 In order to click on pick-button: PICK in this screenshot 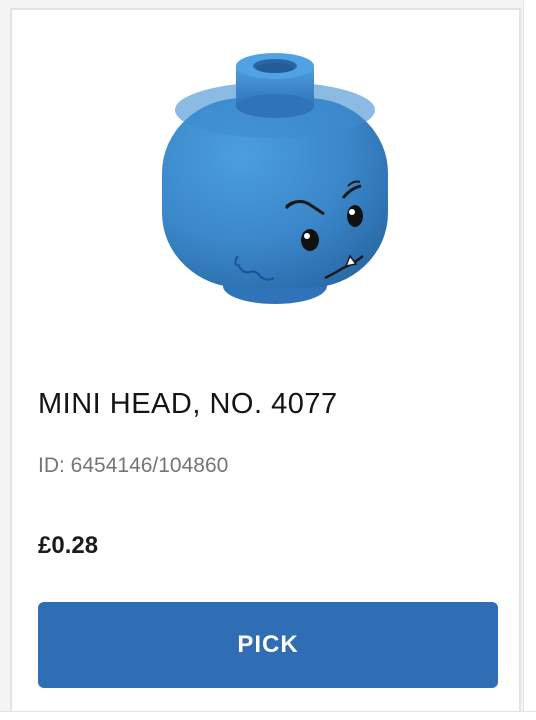, I will do `click(268, 645)`.